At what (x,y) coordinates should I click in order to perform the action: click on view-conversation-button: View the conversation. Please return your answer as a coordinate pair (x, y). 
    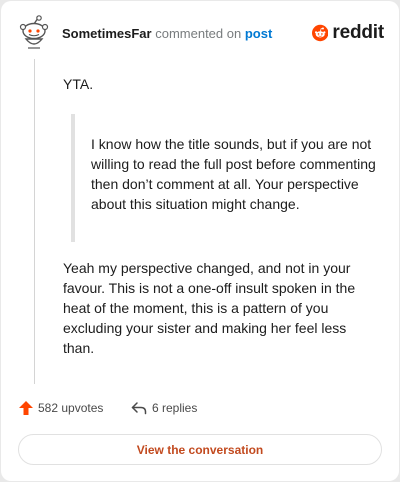
    Looking at the image, I should click on (200, 449).